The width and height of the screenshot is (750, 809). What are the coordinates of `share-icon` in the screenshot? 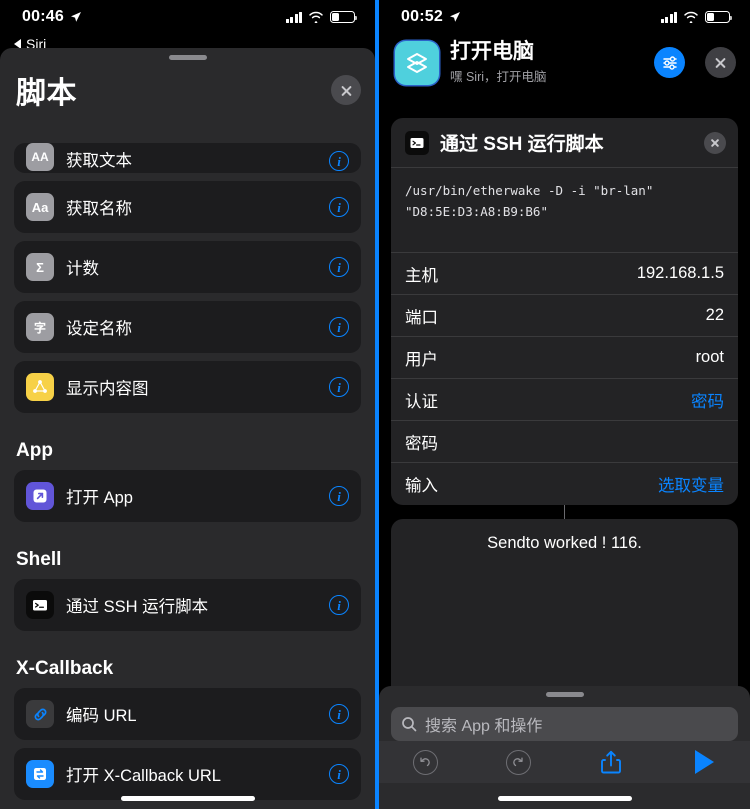 It's located at (610, 762).